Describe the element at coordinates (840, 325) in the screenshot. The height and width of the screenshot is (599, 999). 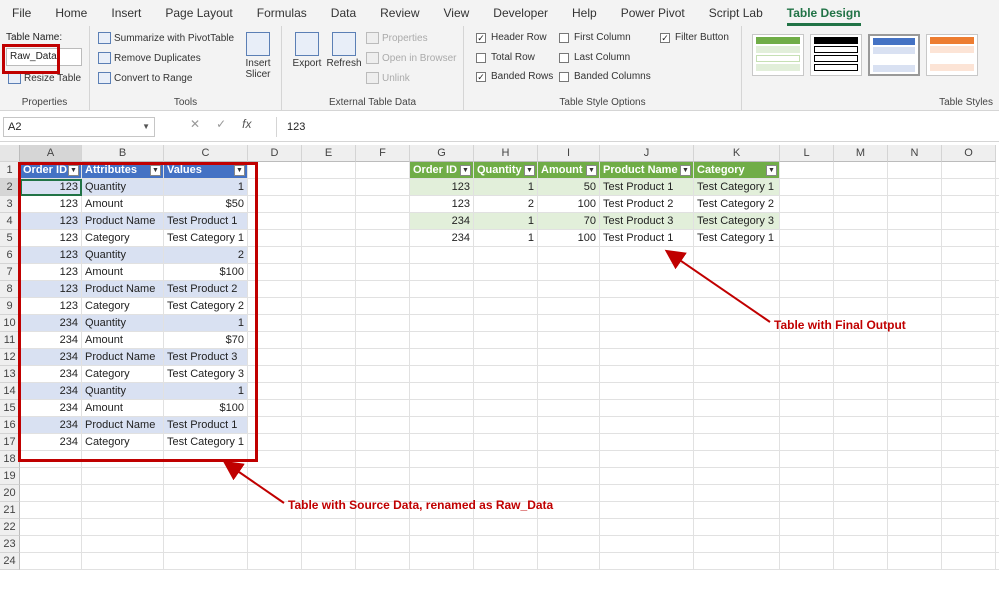
I see `output-annotation: Table with Final Output` at that location.